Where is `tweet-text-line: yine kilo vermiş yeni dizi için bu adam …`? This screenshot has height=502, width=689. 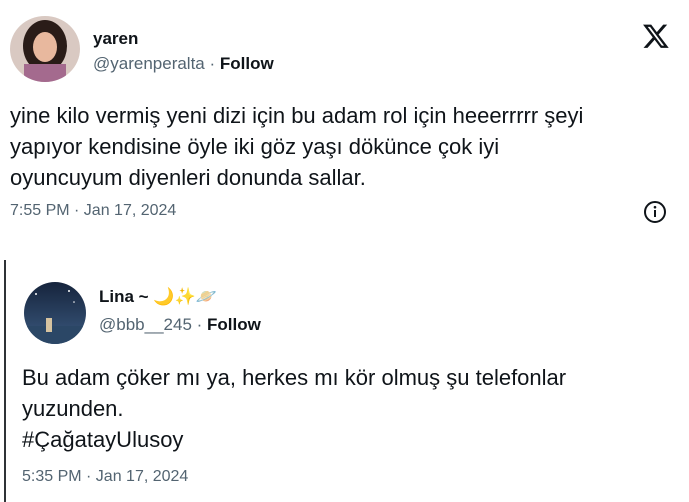 tweet-text-line: yine kilo vermiş yeni dizi için bu adam … is located at coordinates (297, 115).